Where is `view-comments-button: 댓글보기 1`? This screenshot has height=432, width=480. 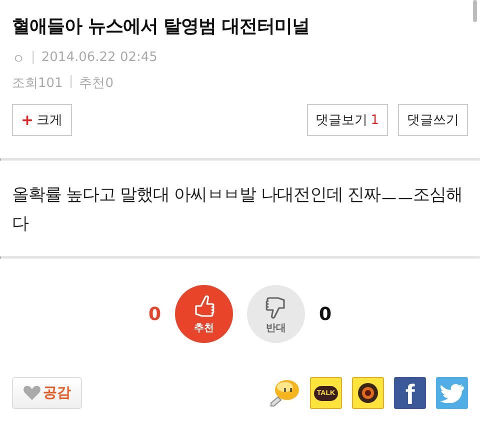
view-comments-button: 댓글보기 1 is located at coordinates (347, 120).